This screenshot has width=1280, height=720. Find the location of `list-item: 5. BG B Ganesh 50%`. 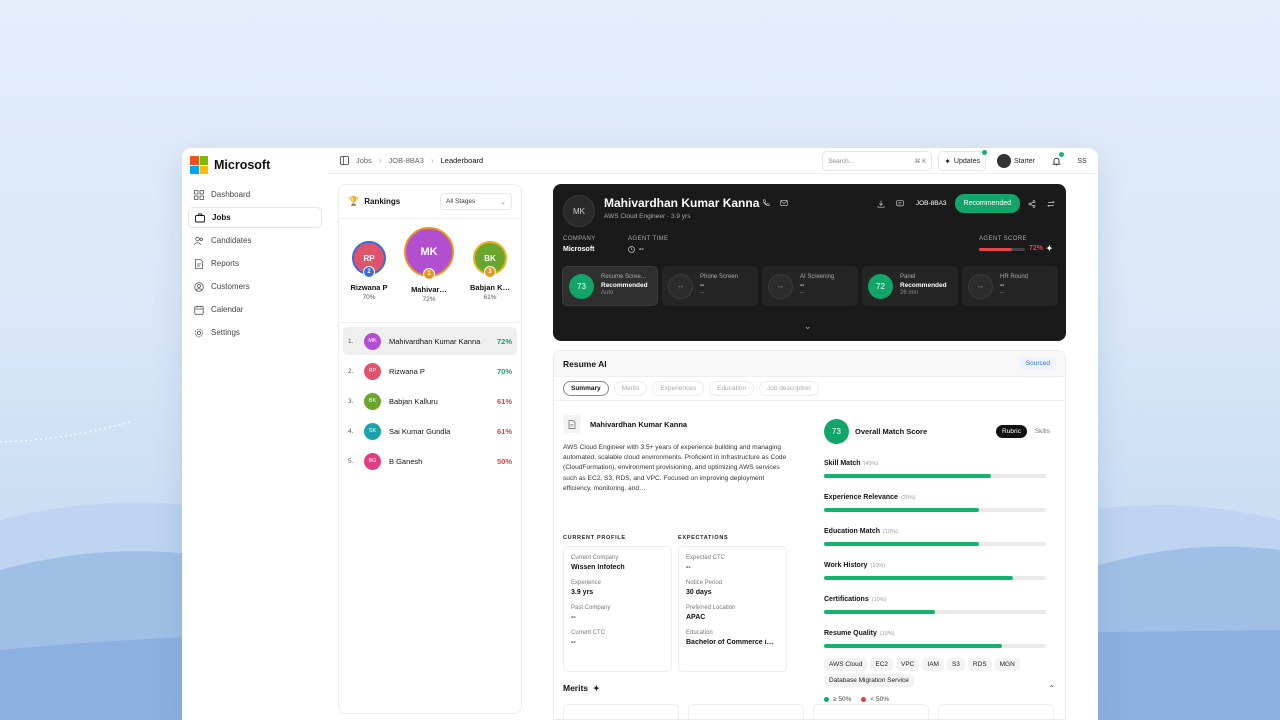

list-item: 5. BG B Ganesh 50% is located at coordinates (430, 461).